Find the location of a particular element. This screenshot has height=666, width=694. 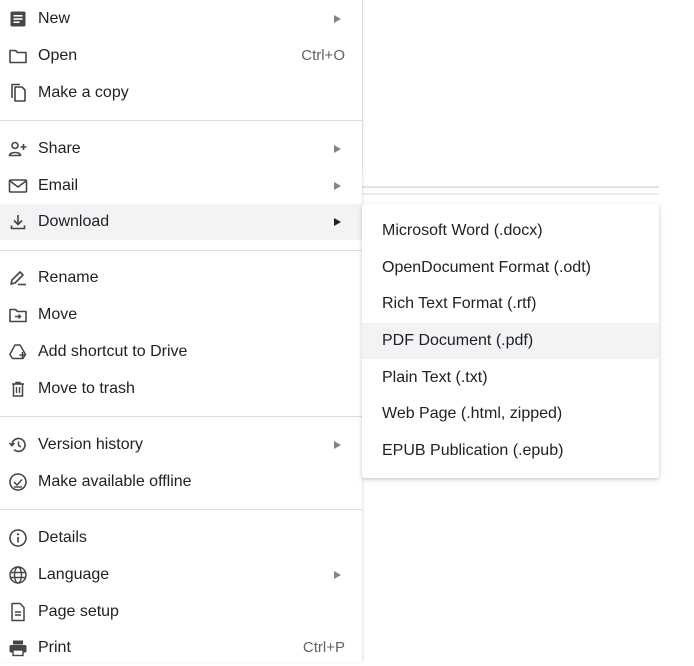

menu-item-add-shortcut-to-drive: Add shortcut to Drive is located at coordinates (181, 352).